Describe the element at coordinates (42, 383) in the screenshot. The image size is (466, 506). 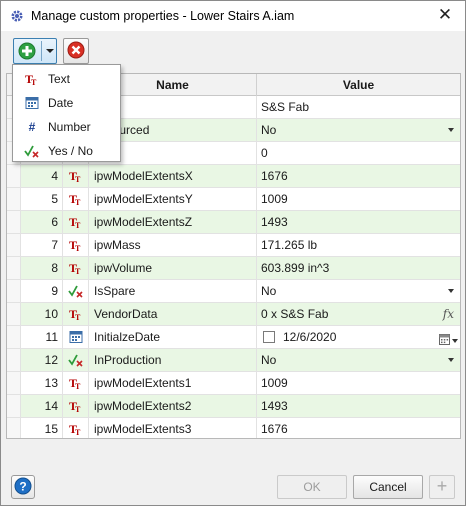
I see `row-number: 13` at that location.